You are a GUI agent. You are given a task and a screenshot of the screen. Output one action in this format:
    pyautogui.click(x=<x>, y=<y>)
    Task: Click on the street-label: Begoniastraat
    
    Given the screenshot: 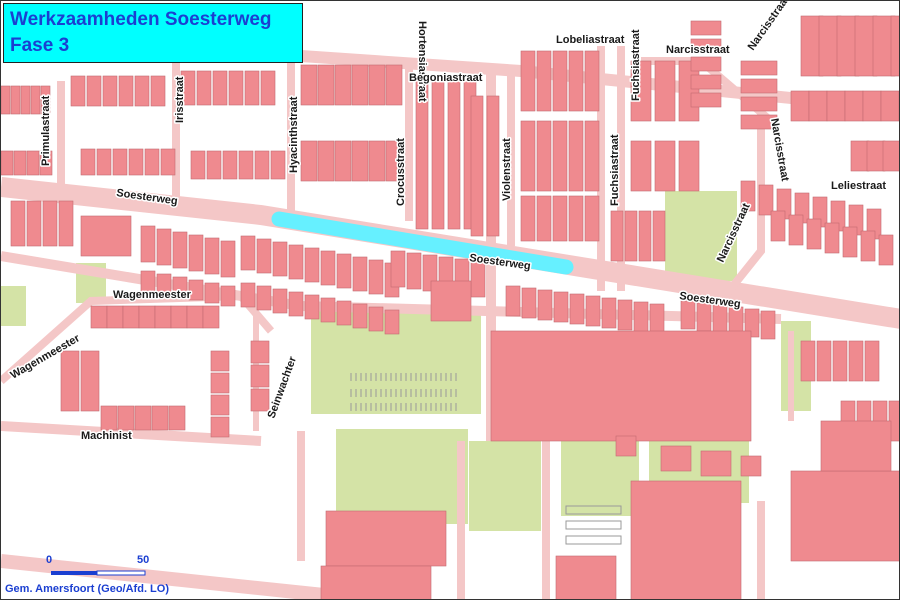 What is the action you would take?
    pyautogui.click(x=446, y=78)
    